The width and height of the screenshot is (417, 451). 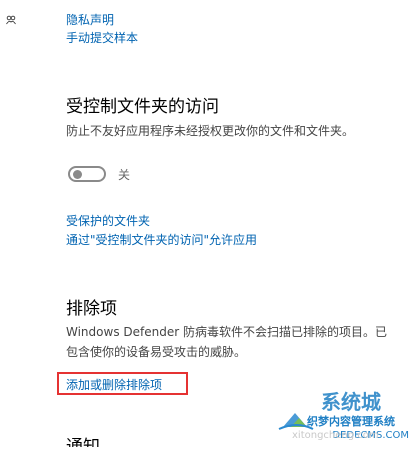 I want to click on add-remove-exclusions-link: 添加或删除排除项, so click(x=114, y=384).